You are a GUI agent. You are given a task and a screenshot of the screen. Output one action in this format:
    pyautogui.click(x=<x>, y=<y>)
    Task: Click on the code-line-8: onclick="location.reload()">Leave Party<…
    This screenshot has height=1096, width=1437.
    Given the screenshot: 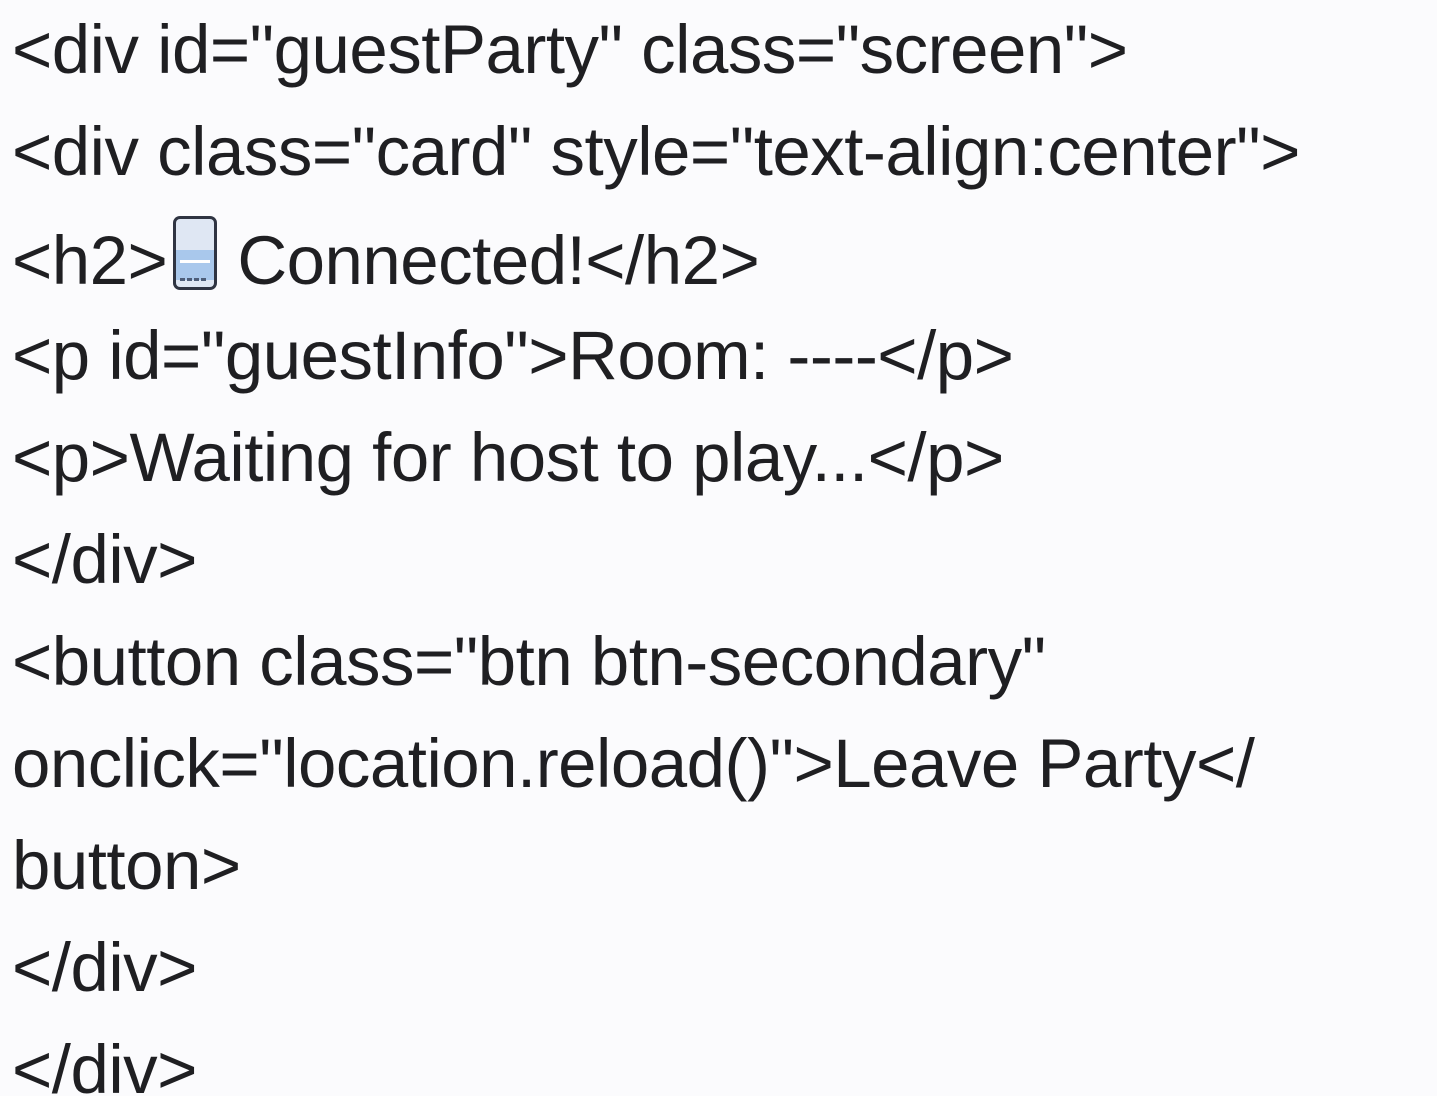 What is the action you would take?
    pyautogui.click(x=633, y=763)
    